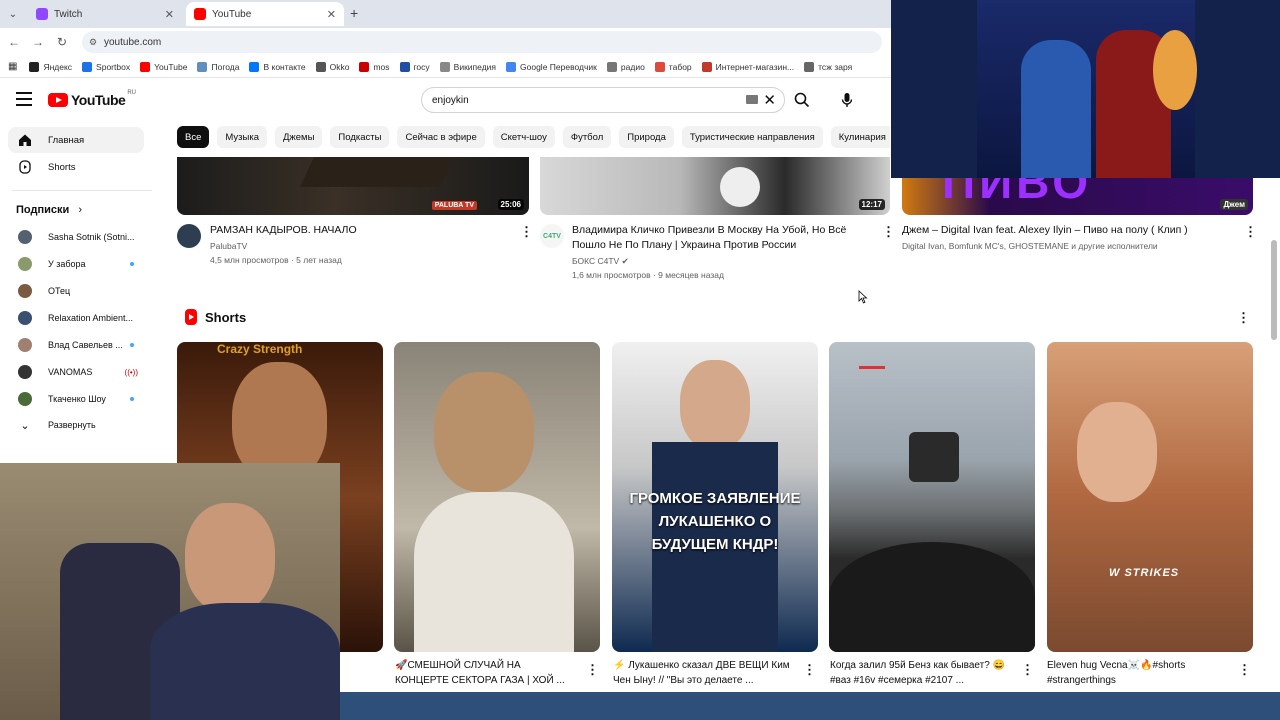 The height and width of the screenshot is (720, 1280). Describe the element at coordinates (193, 137) in the screenshot. I see `chip-filter: Все` at that location.